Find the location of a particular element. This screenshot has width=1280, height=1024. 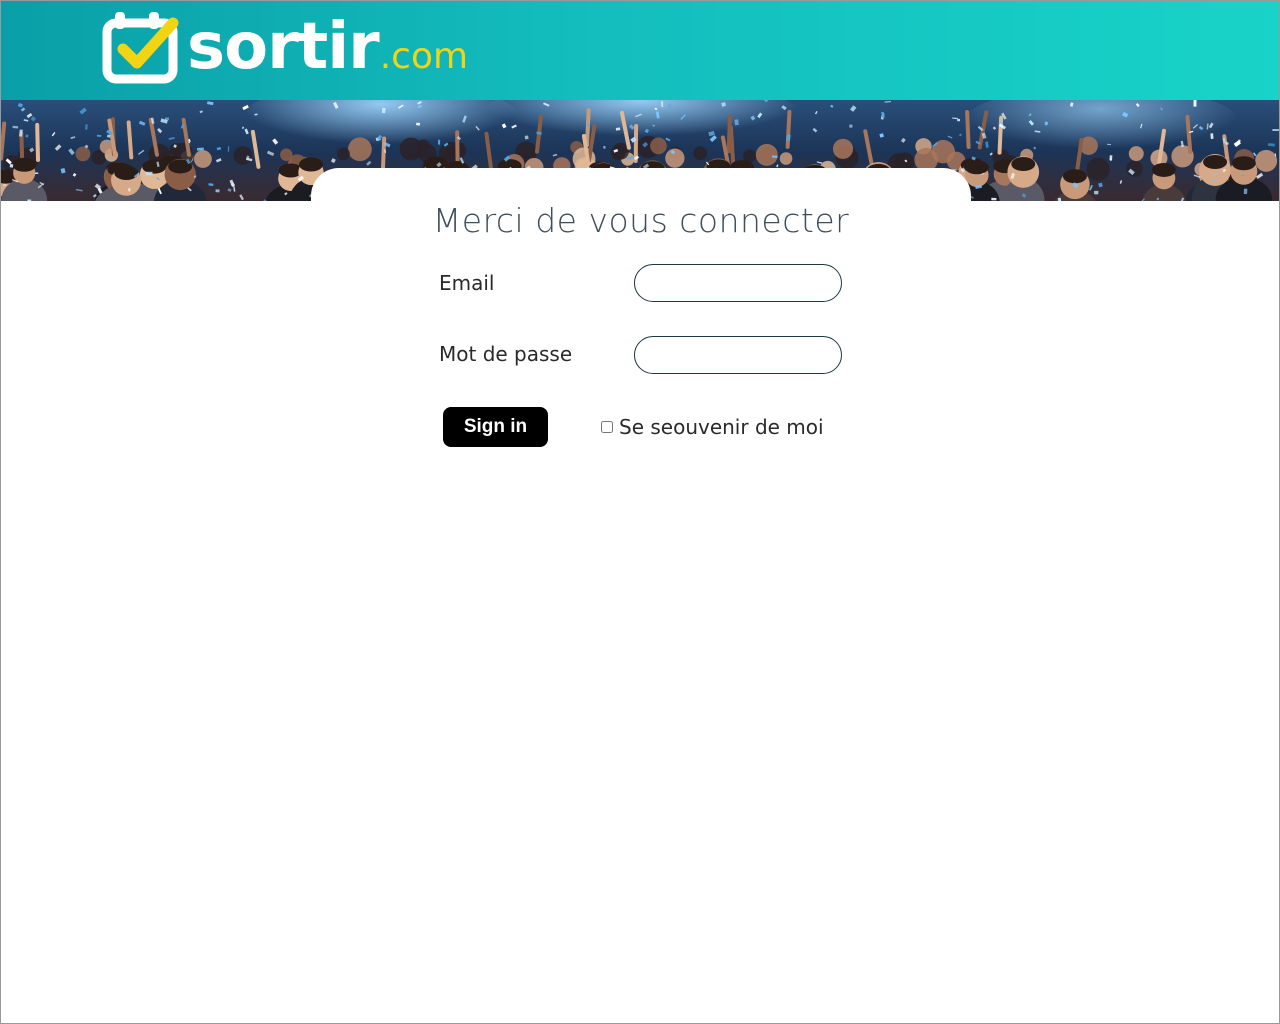

logo-wordmark: sortir .com is located at coordinates (327, 47).